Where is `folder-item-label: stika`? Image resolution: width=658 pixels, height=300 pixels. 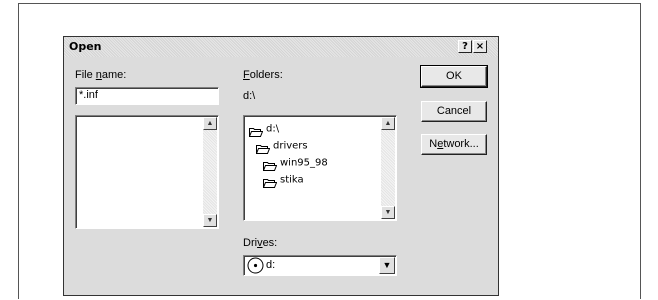
folder-item-label: stika is located at coordinates (292, 180).